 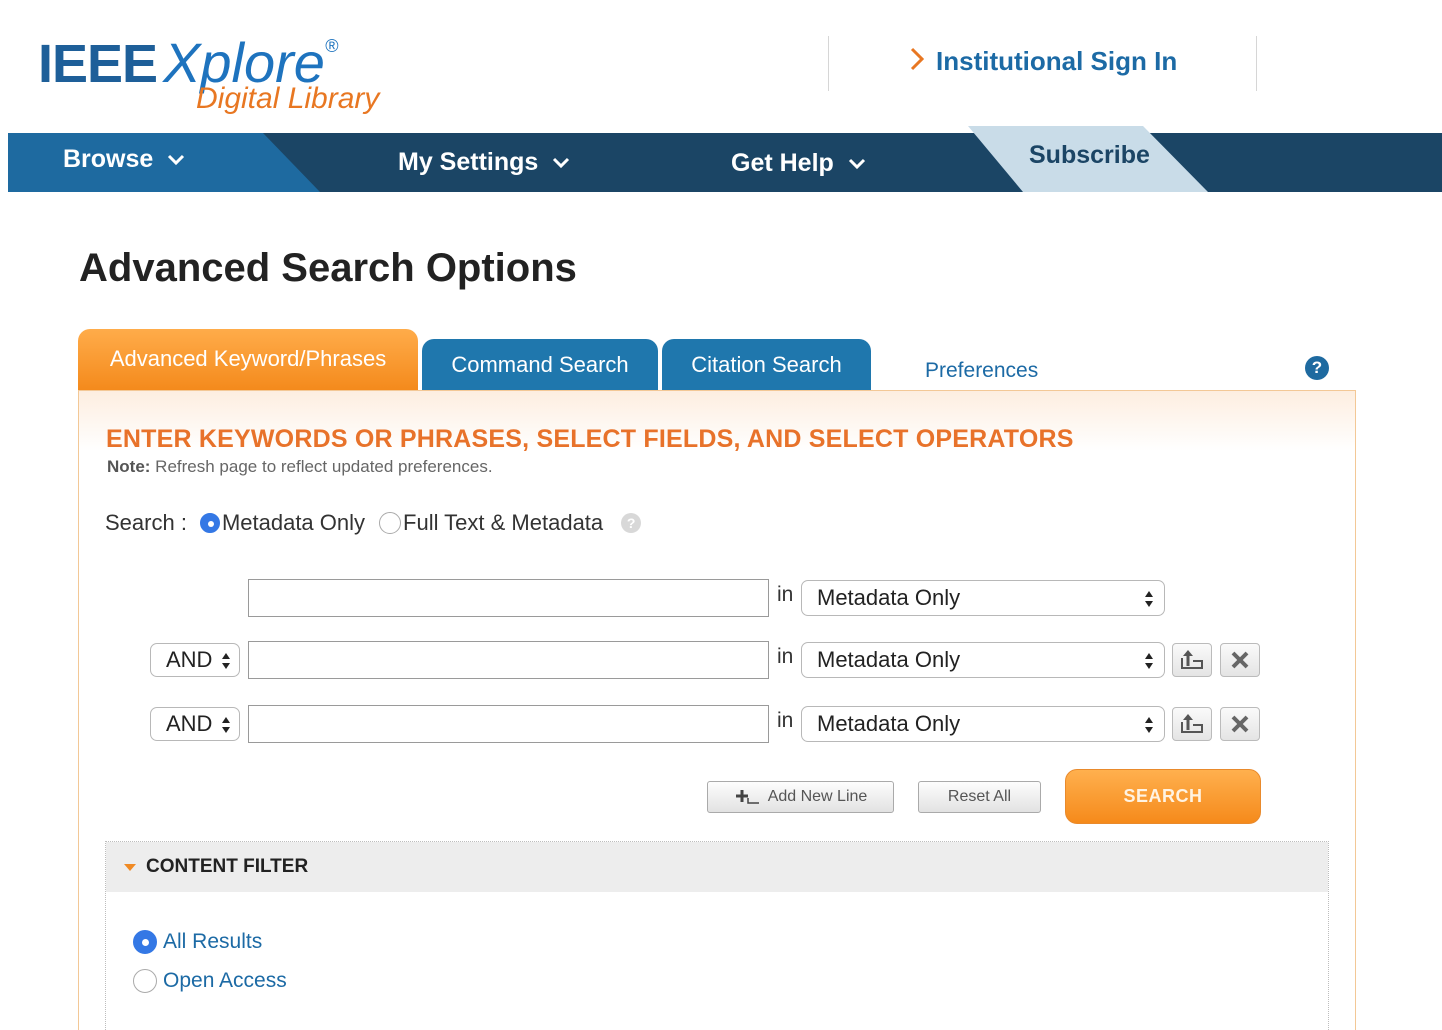 I want to click on scope-metadata-label: Metadata Only, so click(x=293, y=523).